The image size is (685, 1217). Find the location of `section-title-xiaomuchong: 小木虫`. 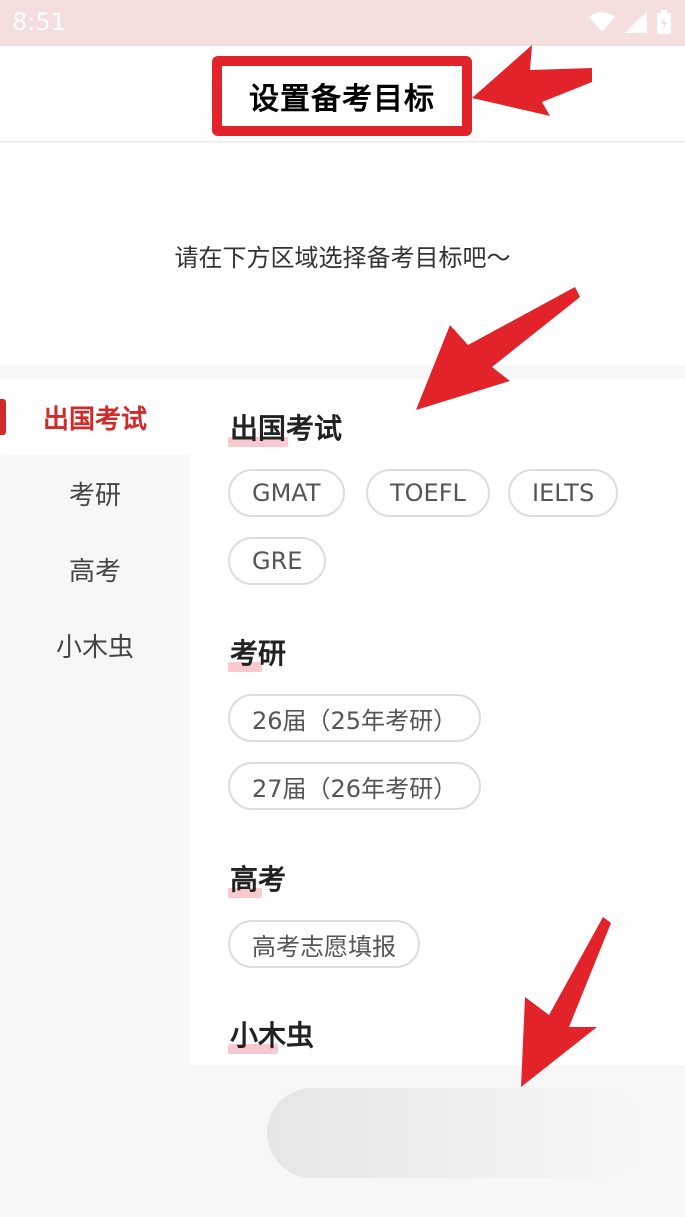

section-title-xiaomuchong: 小木虫 is located at coordinates (271, 1034).